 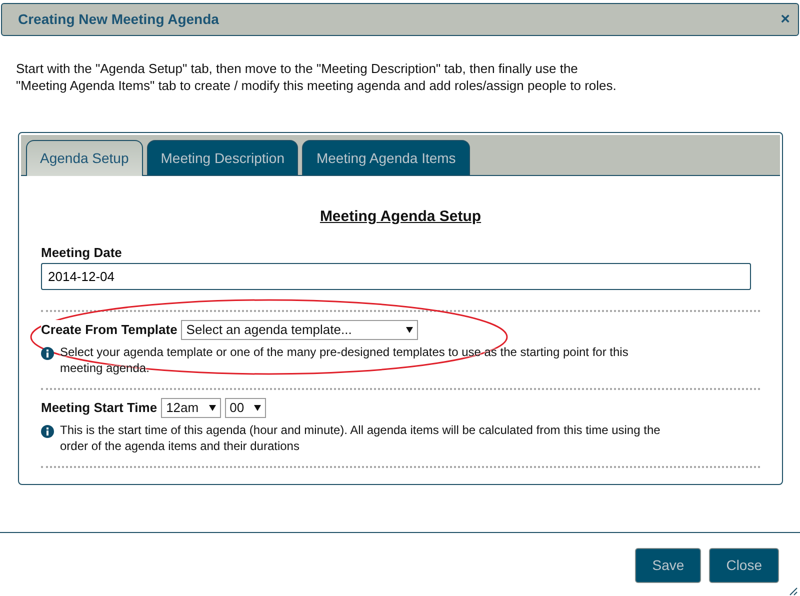 I want to click on dialog-button: Close, so click(x=744, y=565).